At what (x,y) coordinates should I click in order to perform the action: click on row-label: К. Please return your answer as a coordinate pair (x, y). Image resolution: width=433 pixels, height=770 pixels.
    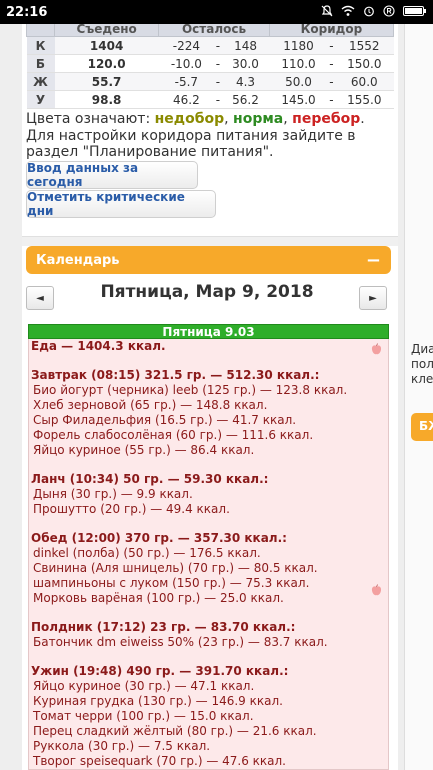
    Looking at the image, I should click on (40, 45).